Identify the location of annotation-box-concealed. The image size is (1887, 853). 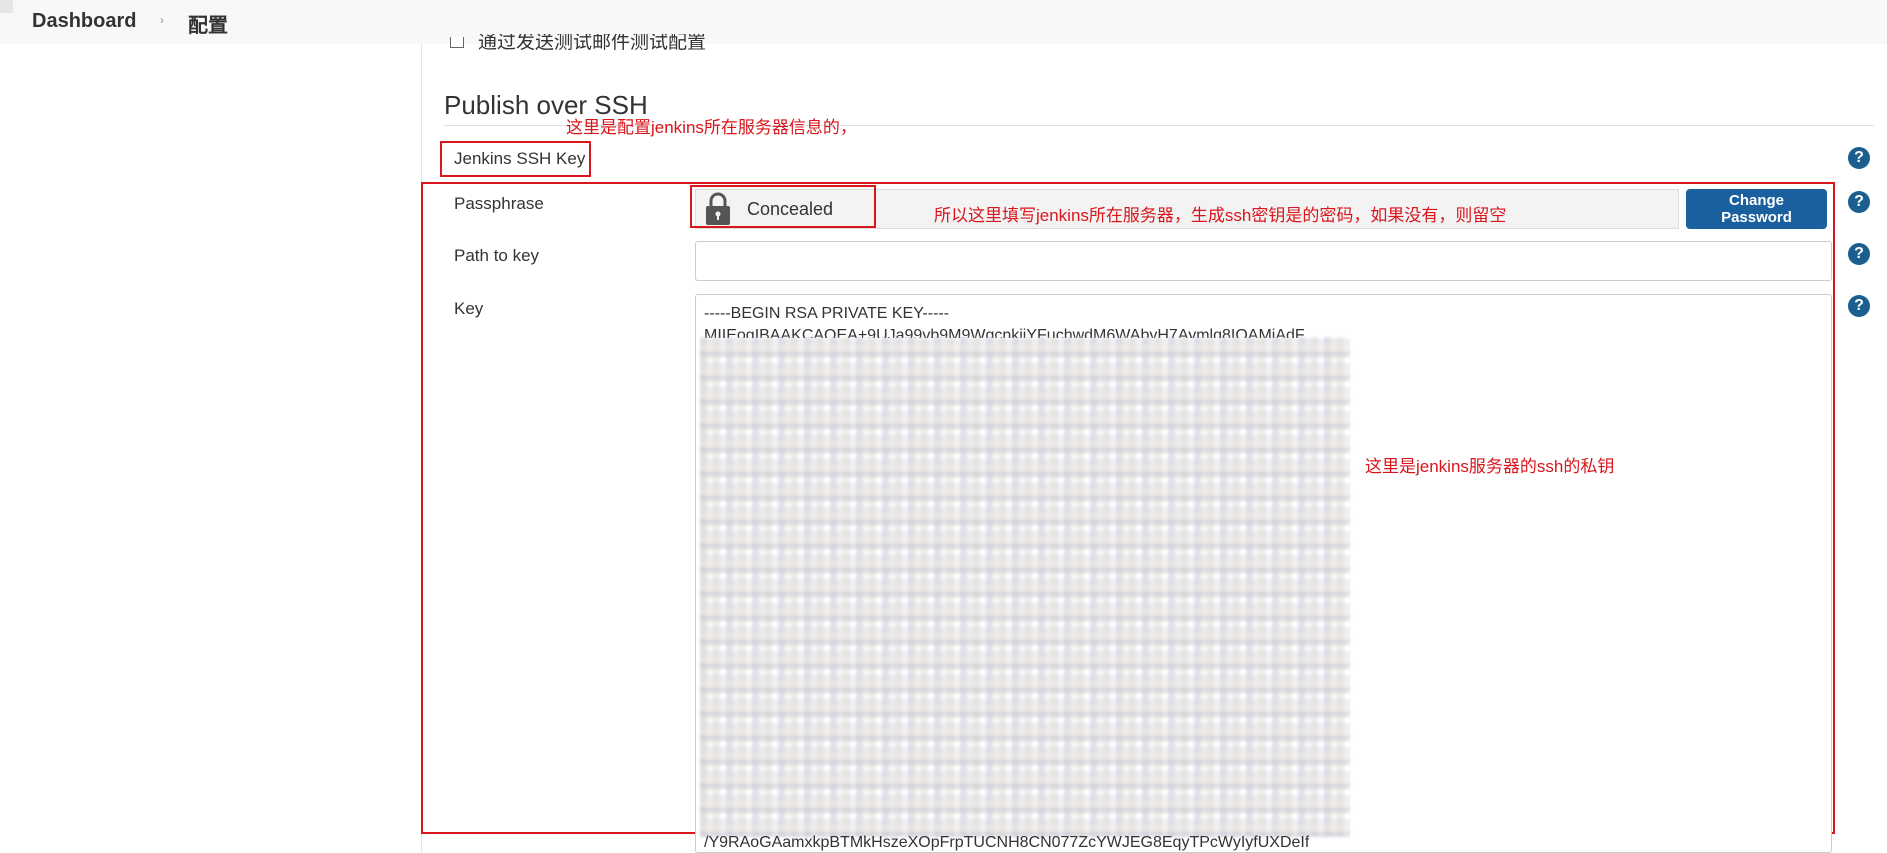
(783, 206).